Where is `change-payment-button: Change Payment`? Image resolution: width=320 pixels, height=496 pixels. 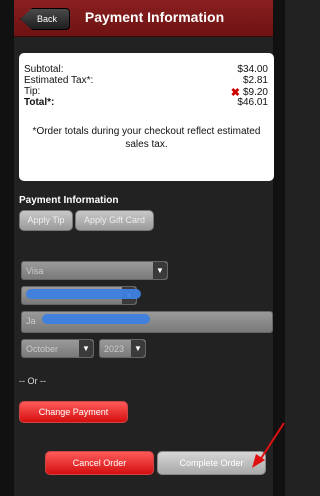 change-payment-button: Change Payment is located at coordinates (73, 412).